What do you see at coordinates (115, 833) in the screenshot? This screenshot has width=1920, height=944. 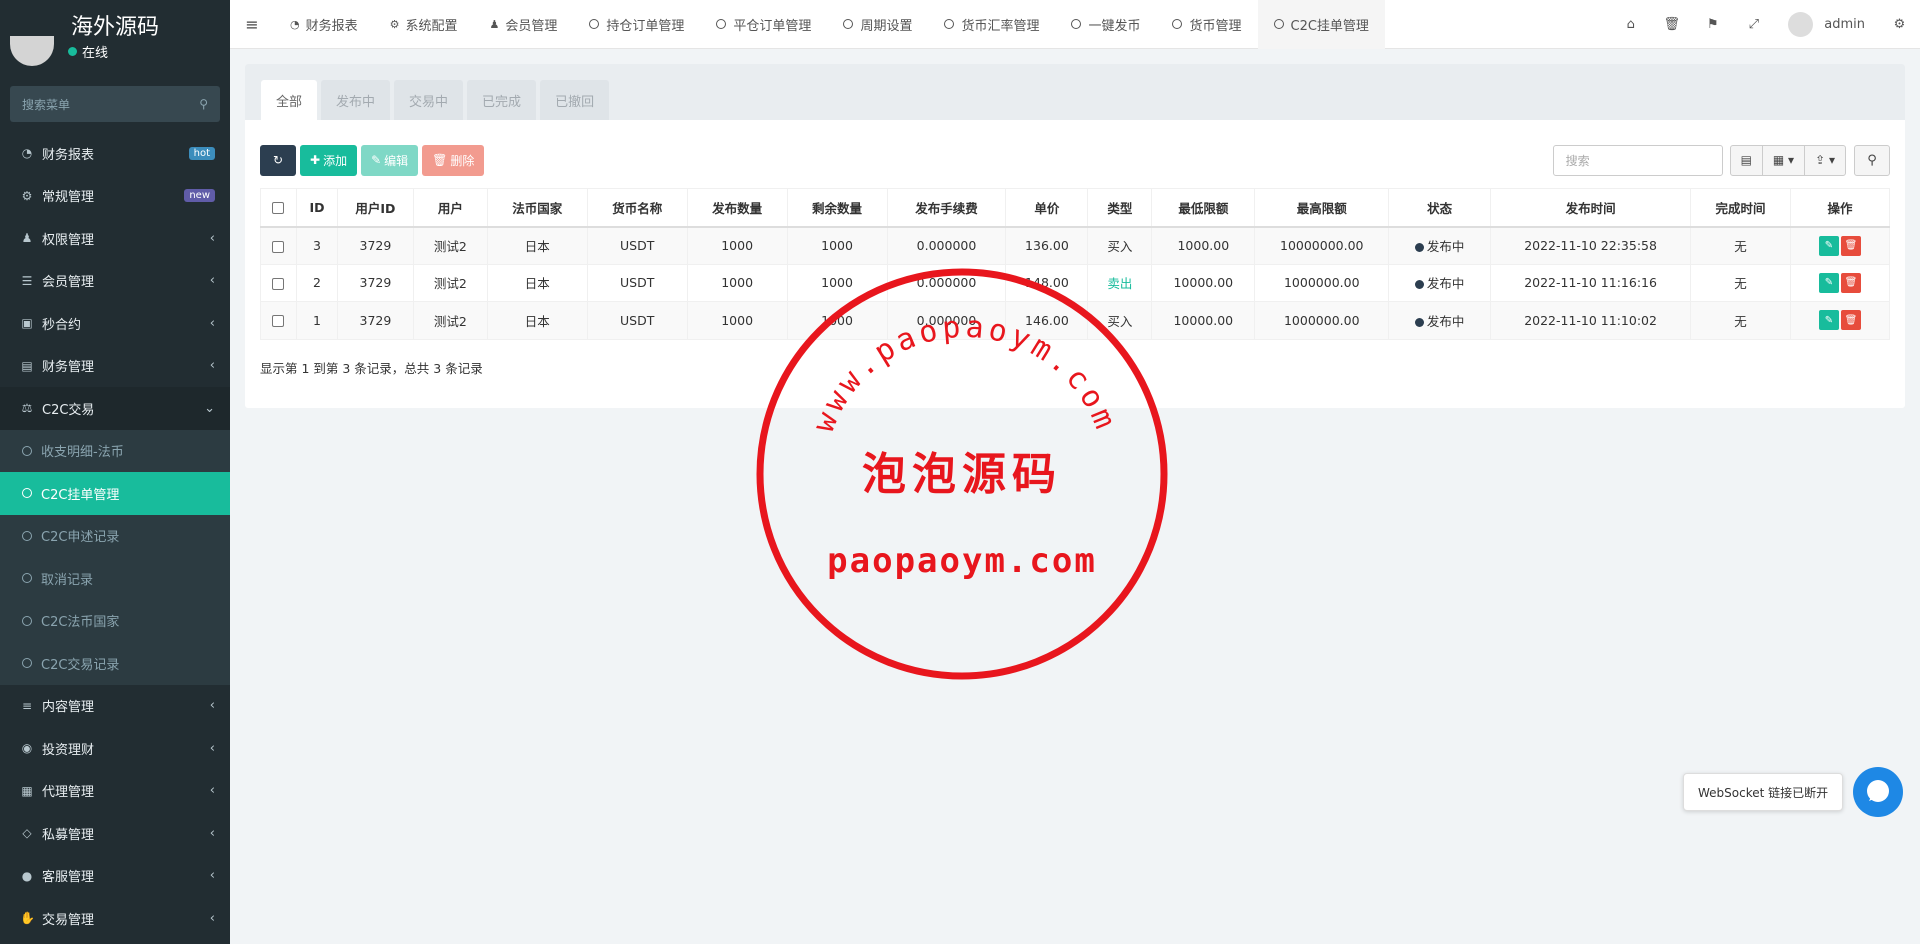 I see `sidebar-item-private-placement: ◇ 私募管理 ‹` at bounding box center [115, 833].